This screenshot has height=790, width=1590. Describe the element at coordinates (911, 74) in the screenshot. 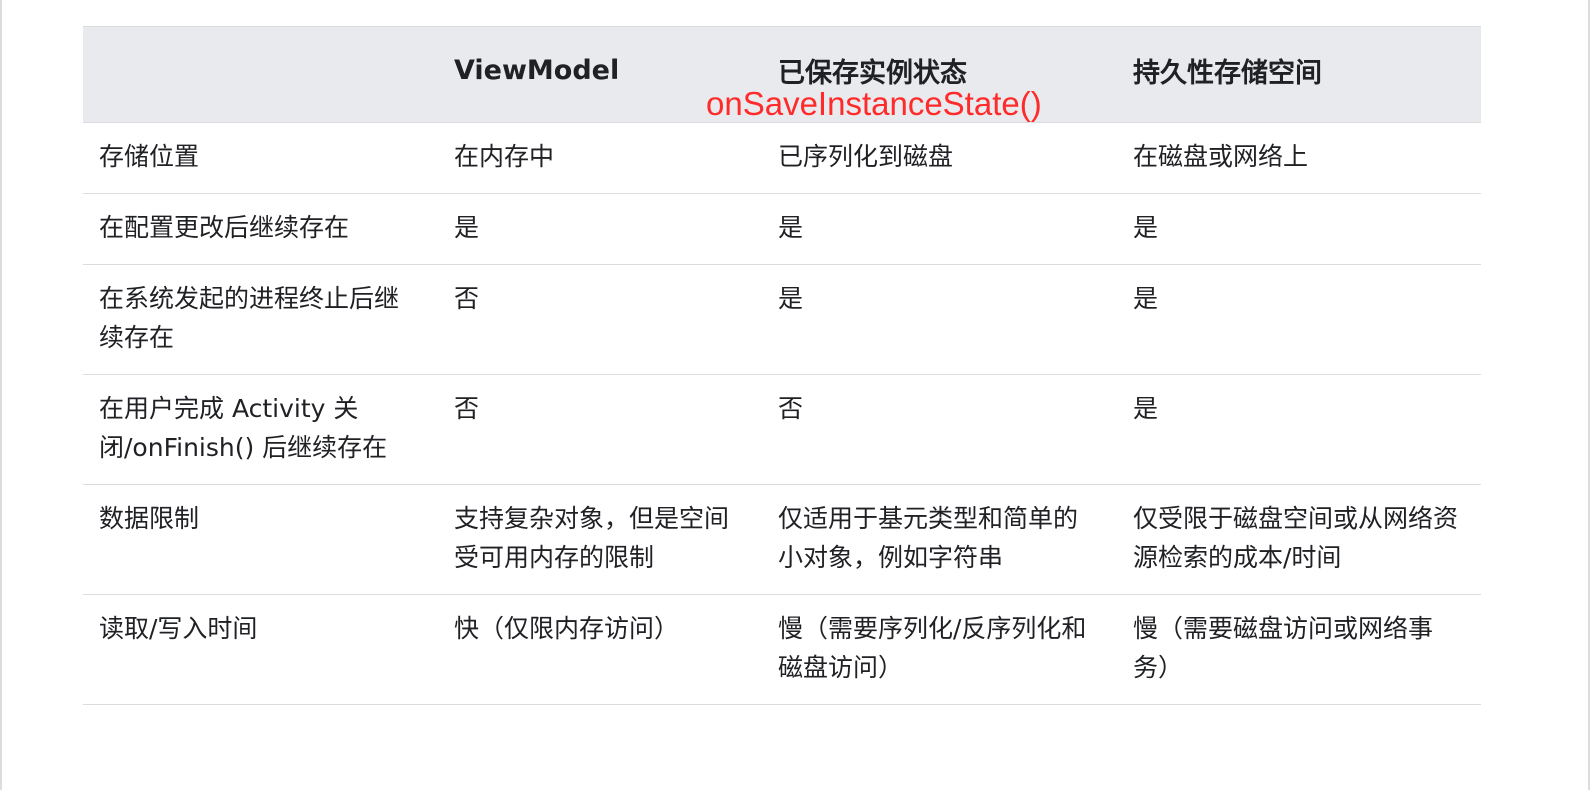

I see `header-cell-saved-instance-state: 已保存实例状态 onSaveInstanceState()` at that location.